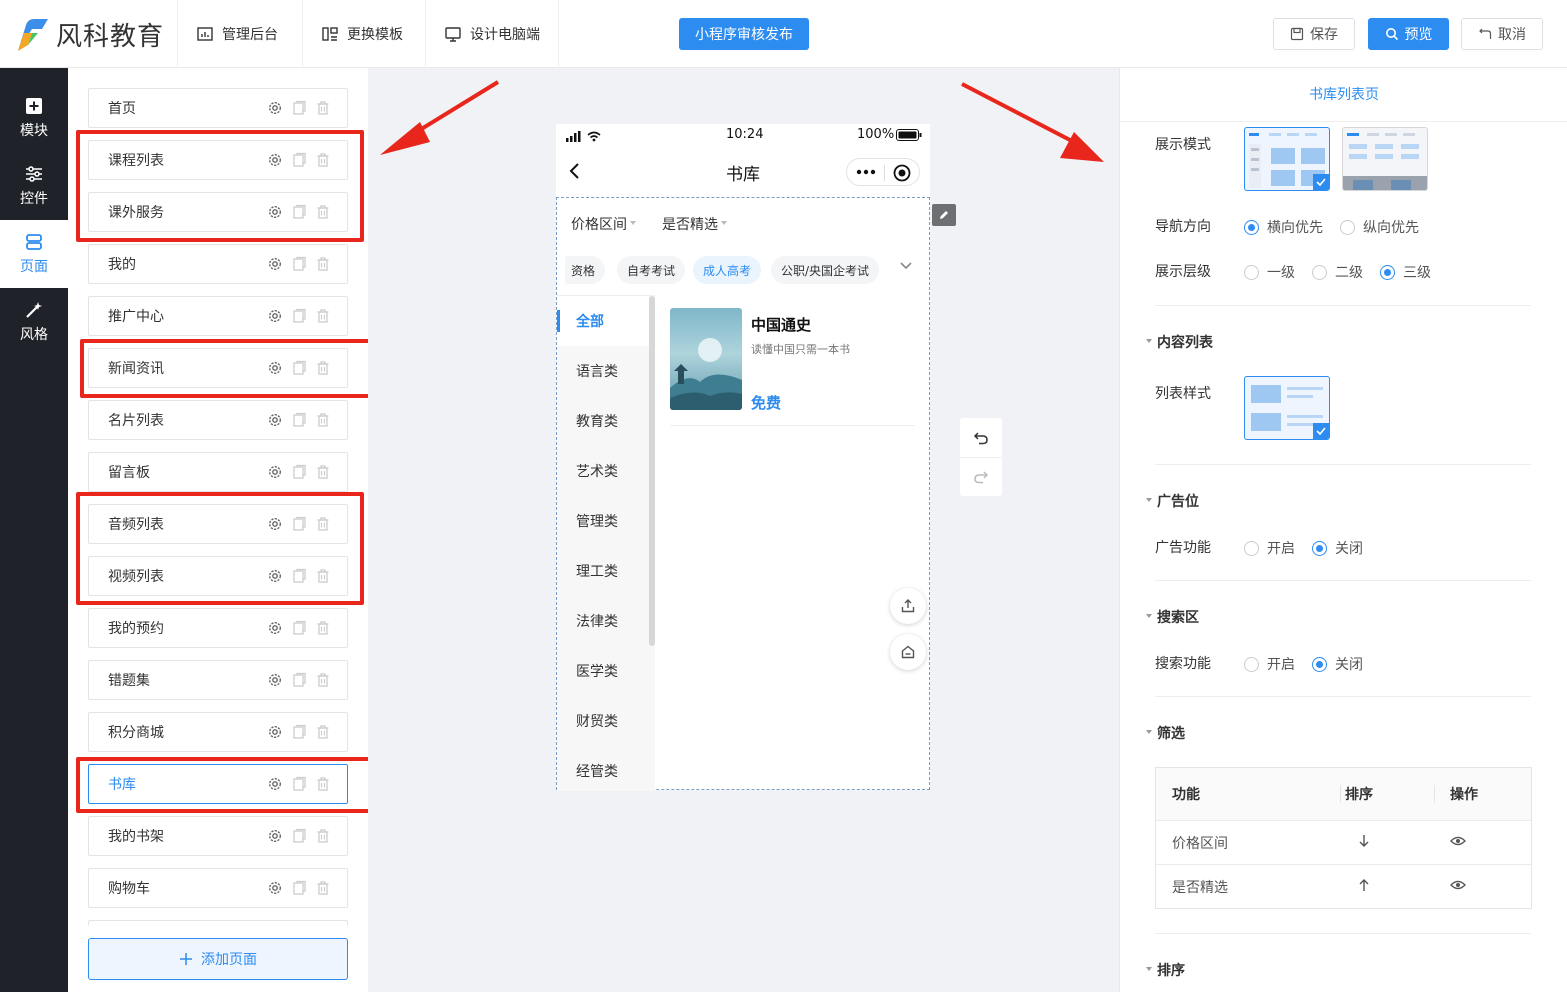 The width and height of the screenshot is (1567, 992). Describe the element at coordinates (603, 771) in the screenshot. I see `category-item: 经管类` at that location.